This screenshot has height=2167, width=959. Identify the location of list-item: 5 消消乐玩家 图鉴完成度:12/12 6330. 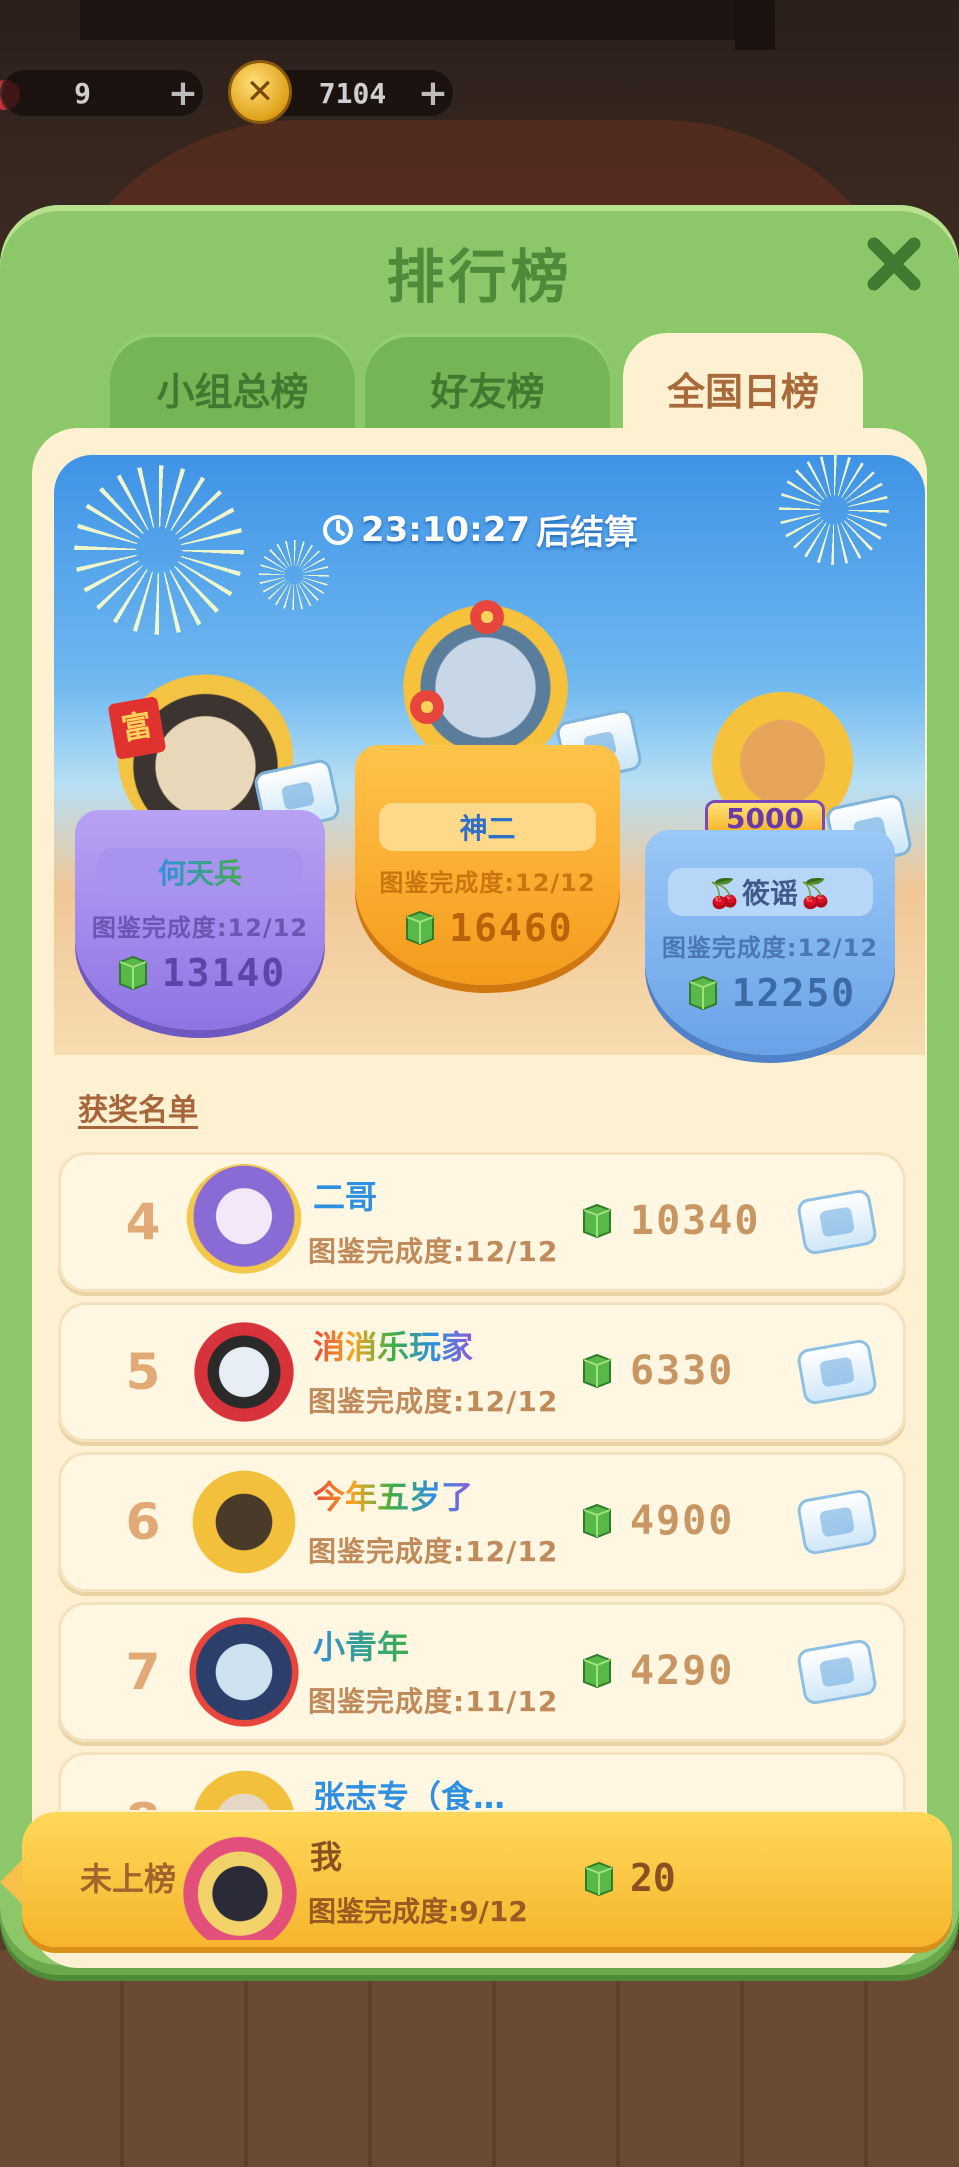
(482, 1372).